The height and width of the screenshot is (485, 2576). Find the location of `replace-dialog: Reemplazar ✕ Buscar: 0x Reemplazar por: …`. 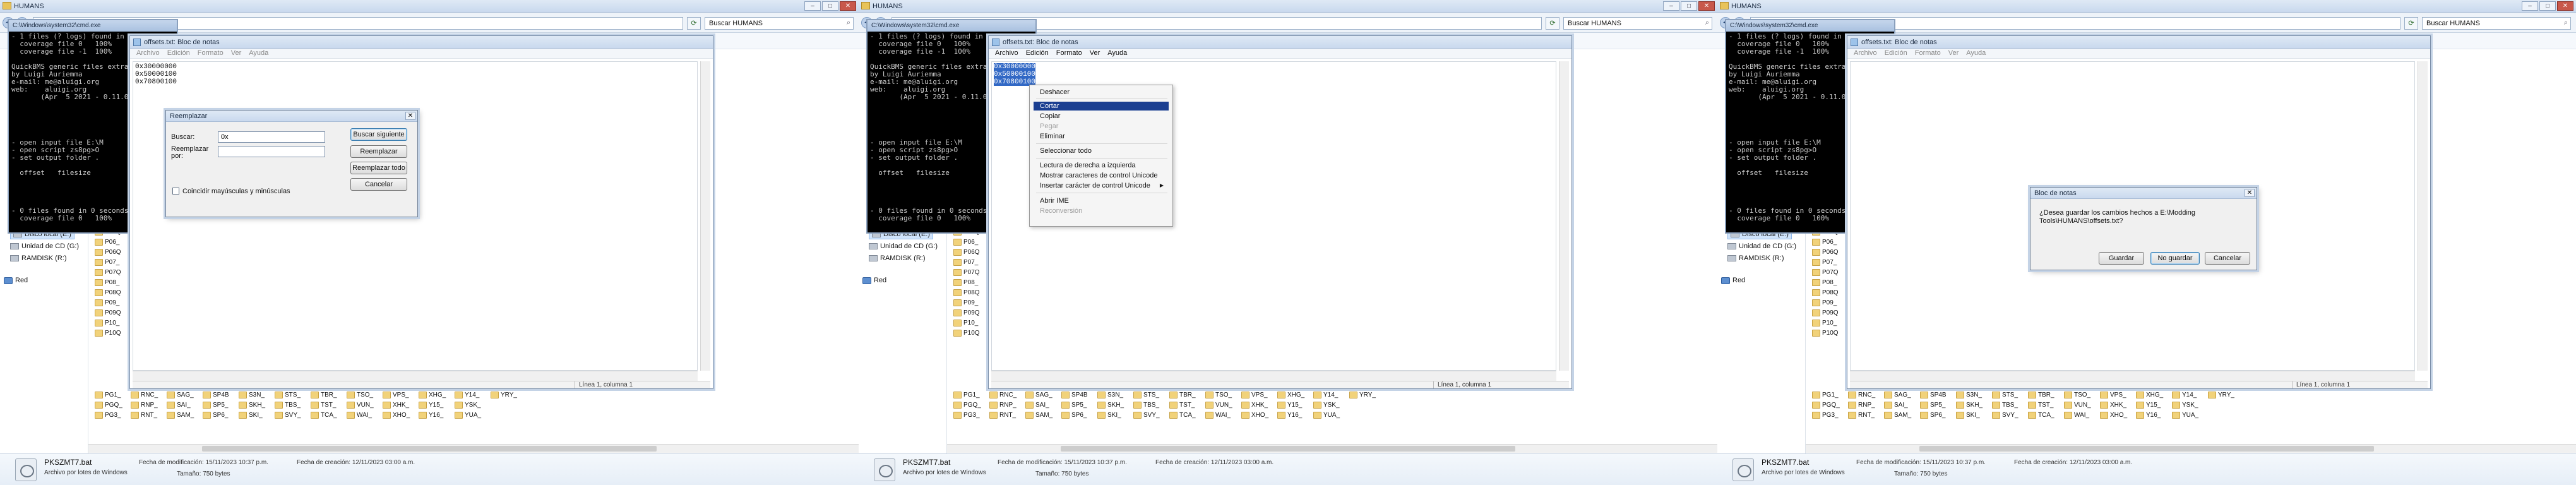

replace-dialog: Reemplazar ✕ Buscar: 0x Reemplazar por: … is located at coordinates (291, 163).